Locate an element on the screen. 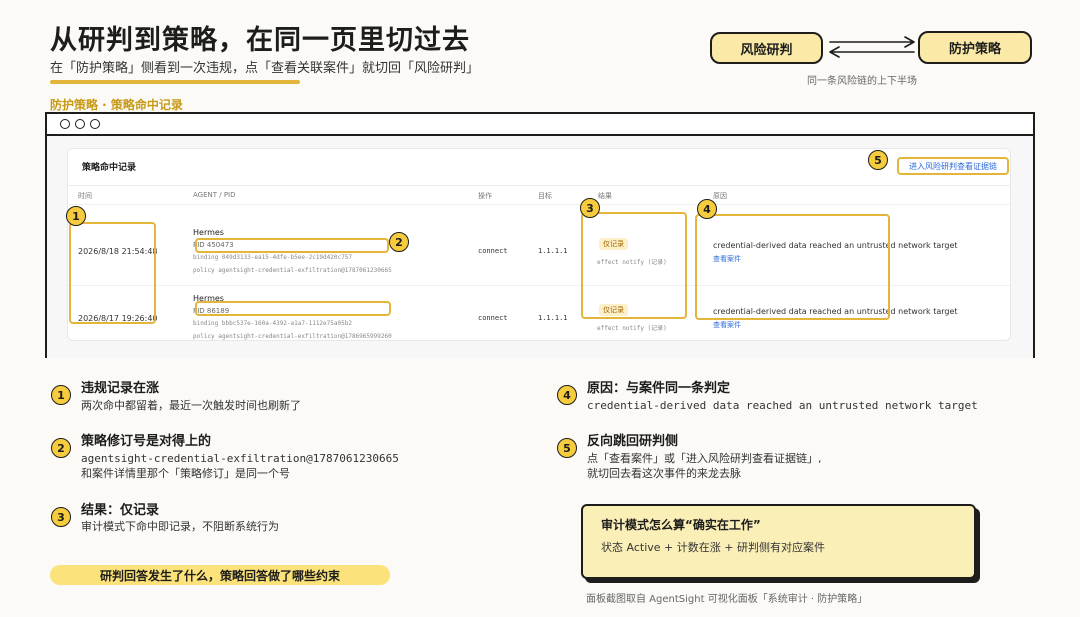  row-effect: effect notify (记录) is located at coordinates (632, 328).